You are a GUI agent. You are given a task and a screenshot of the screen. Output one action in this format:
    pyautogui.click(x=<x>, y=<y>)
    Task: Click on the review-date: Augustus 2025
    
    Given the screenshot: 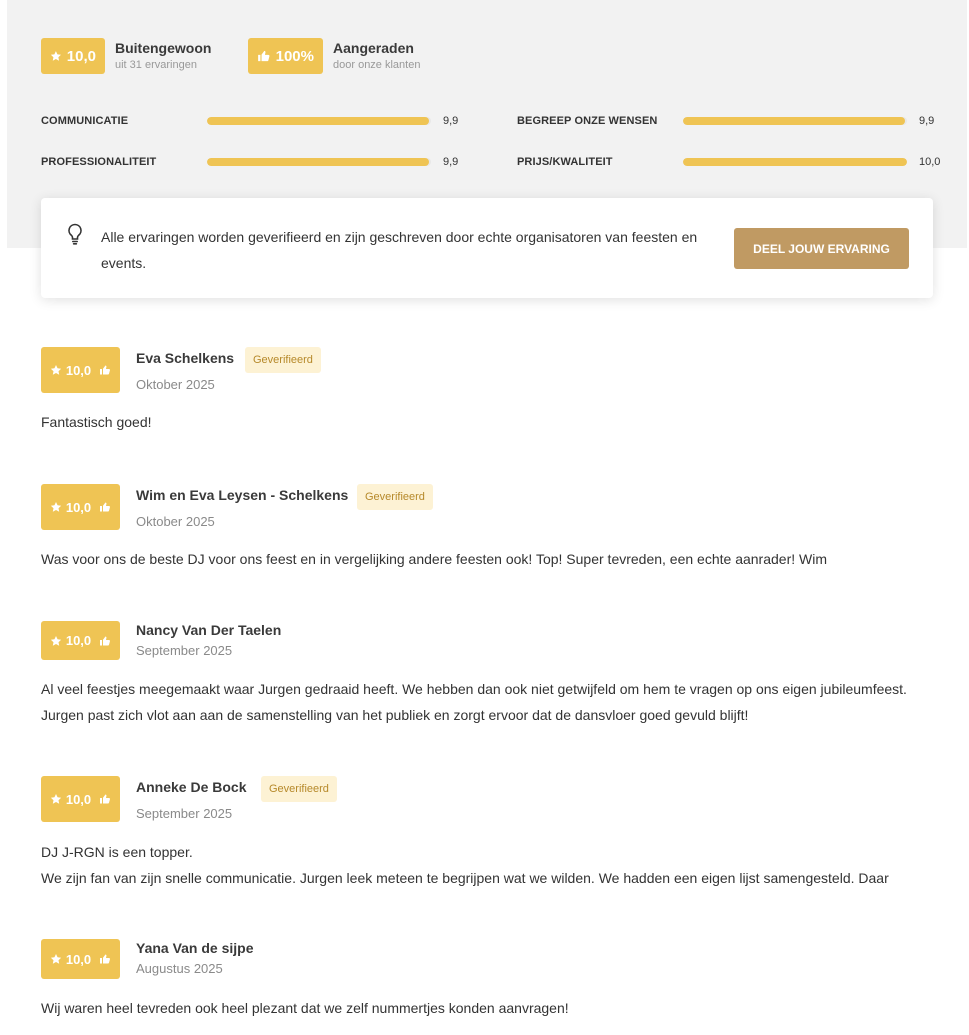 What is the action you would take?
    pyautogui.click(x=179, y=968)
    